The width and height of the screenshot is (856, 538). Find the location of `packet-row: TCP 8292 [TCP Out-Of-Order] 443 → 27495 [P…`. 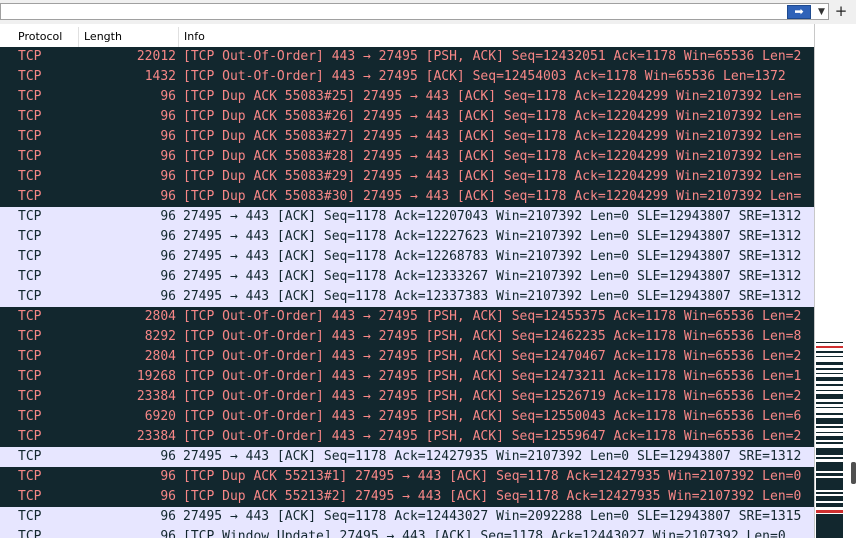

packet-row: TCP 8292 [TCP Out-Of-Order] 443 → 27495 [P… is located at coordinates (407, 337).